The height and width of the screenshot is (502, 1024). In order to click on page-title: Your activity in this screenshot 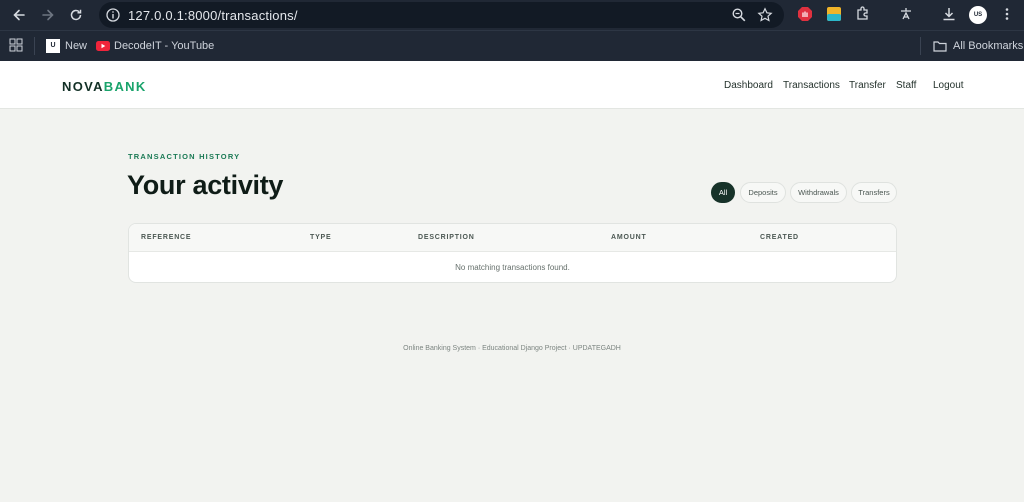, I will do `click(205, 185)`.